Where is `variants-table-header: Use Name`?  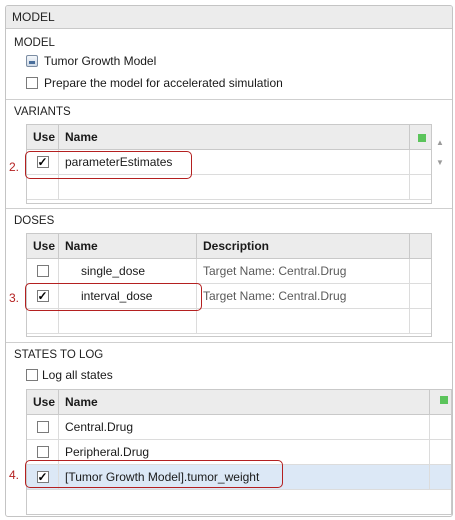 variants-table-header: Use Name is located at coordinates (229, 137).